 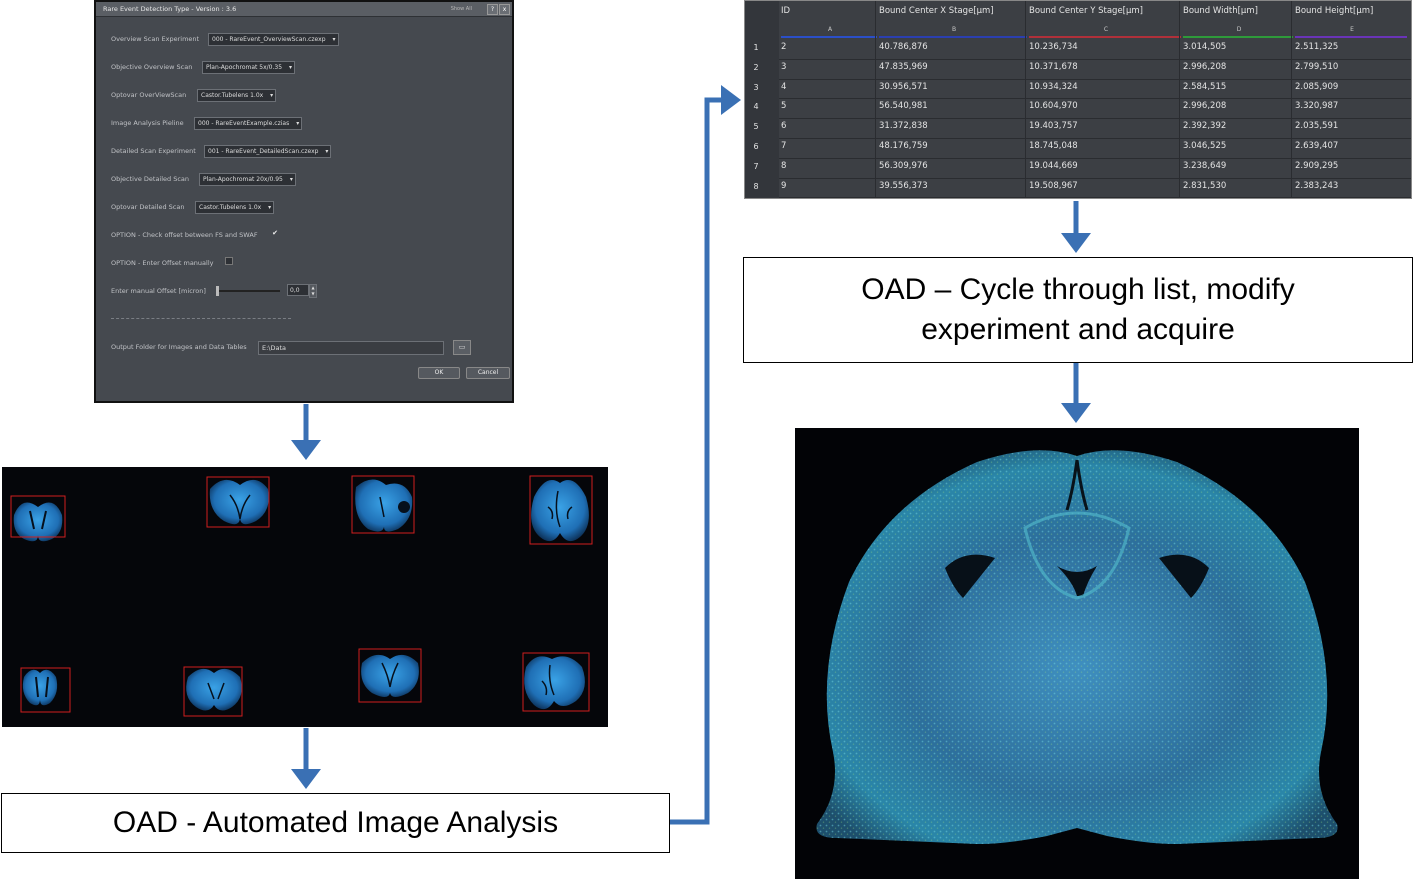 What do you see at coordinates (1106, 29) in the screenshot?
I see `column-letter: C` at bounding box center [1106, 29].